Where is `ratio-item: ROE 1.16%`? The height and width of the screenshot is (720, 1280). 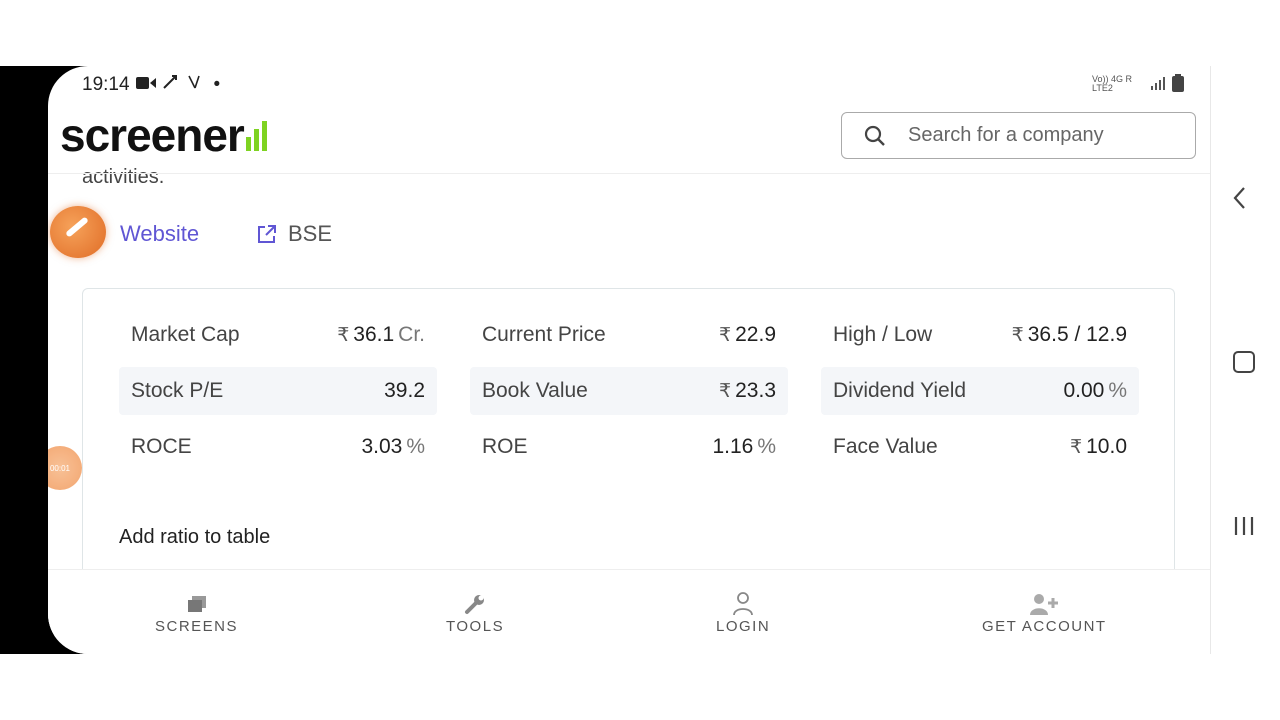 ratio-item: ROE 1.16% is located at coordinates (629, 447).